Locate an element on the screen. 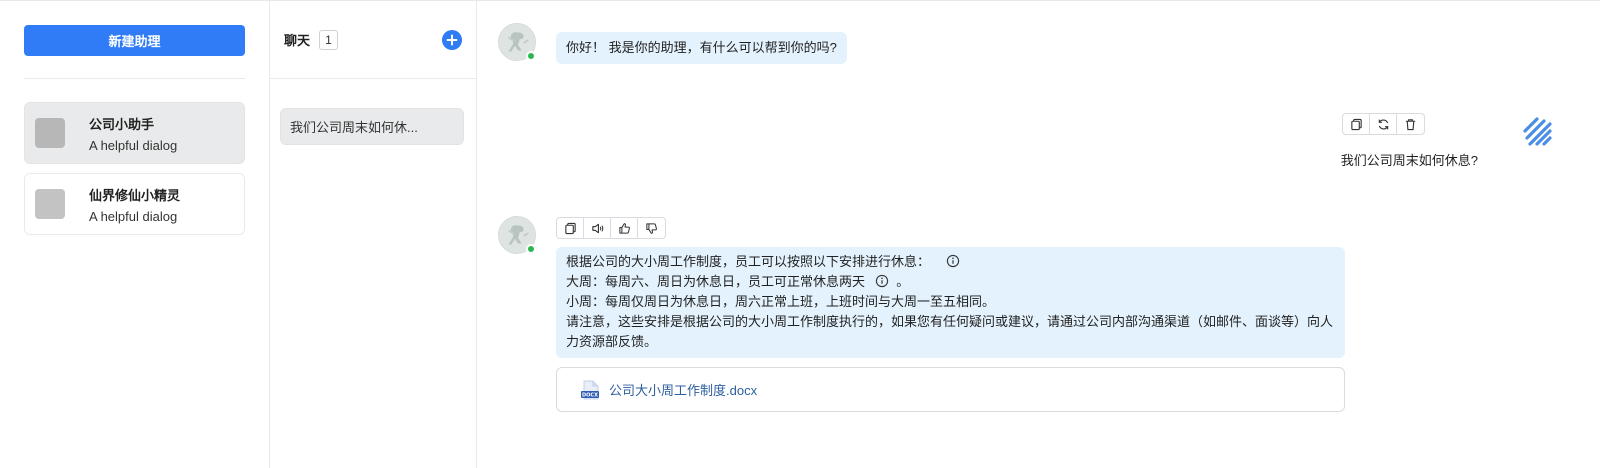  bot-greeting-bubble: 你好！ 我是你的助理，有什么可以帮到你的吗? is located at coordinates (701, 48).